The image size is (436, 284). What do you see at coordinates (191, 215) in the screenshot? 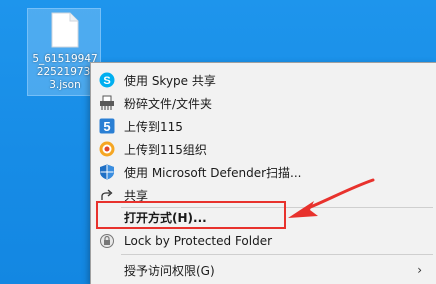
I see `annotation-highlight-box` at bounding box center [191, 215].